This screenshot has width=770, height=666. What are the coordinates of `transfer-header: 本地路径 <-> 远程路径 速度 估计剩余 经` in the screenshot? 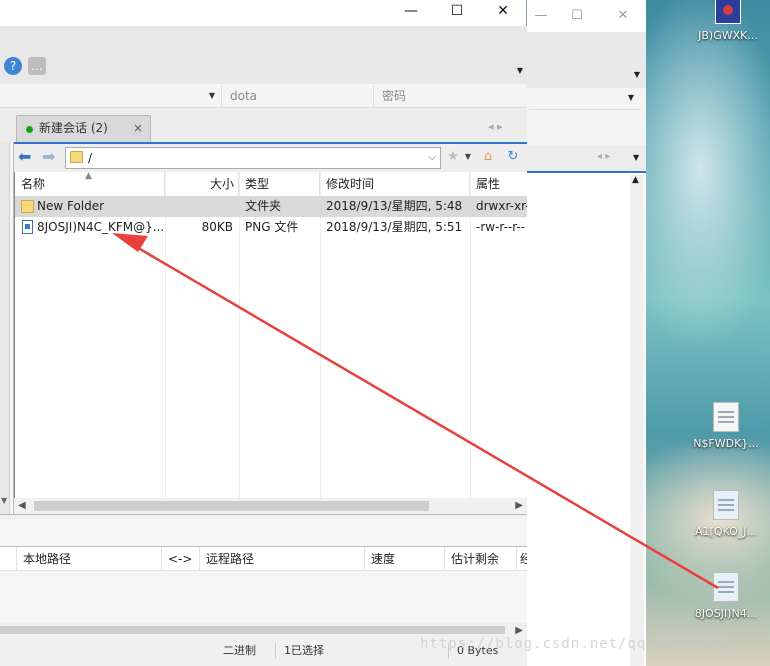 It's located at (263, 559).